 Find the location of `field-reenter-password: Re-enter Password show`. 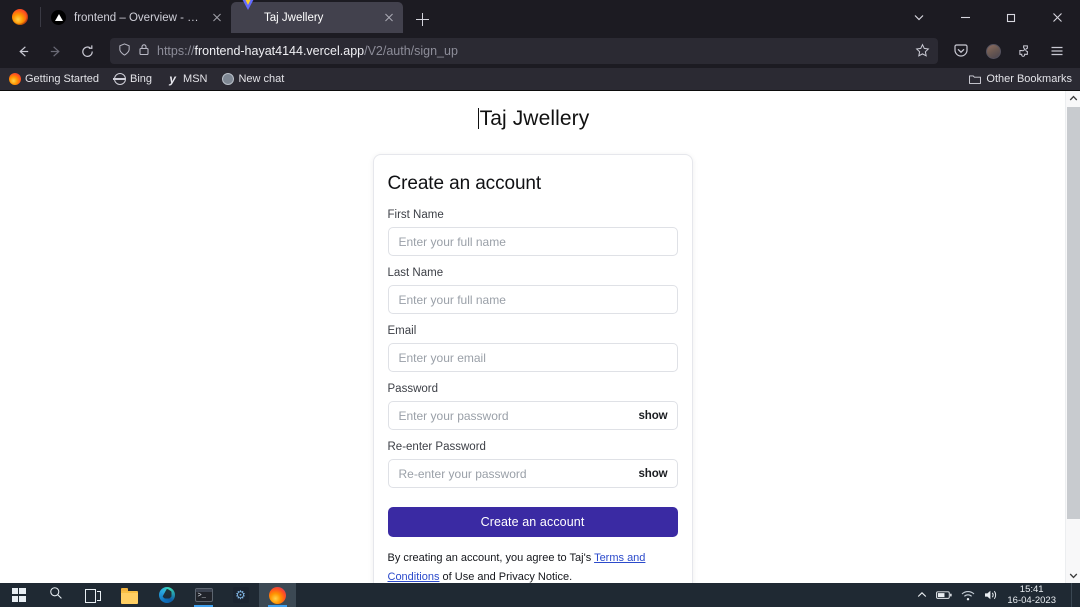

field-reenter-password: Re-enter Password show is located at coordinates (532, 464).